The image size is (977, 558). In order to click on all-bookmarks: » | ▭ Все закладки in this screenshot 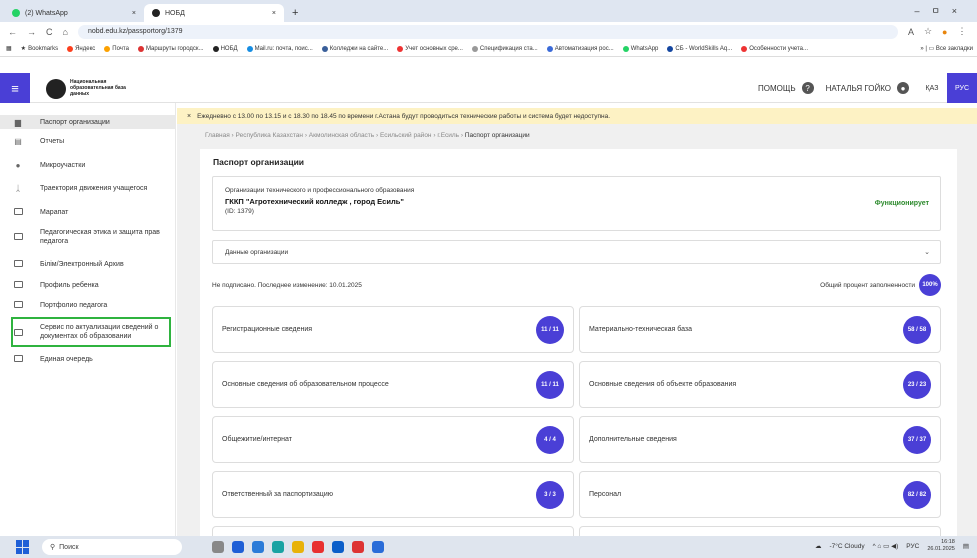, I will do `click(943, 48)`.